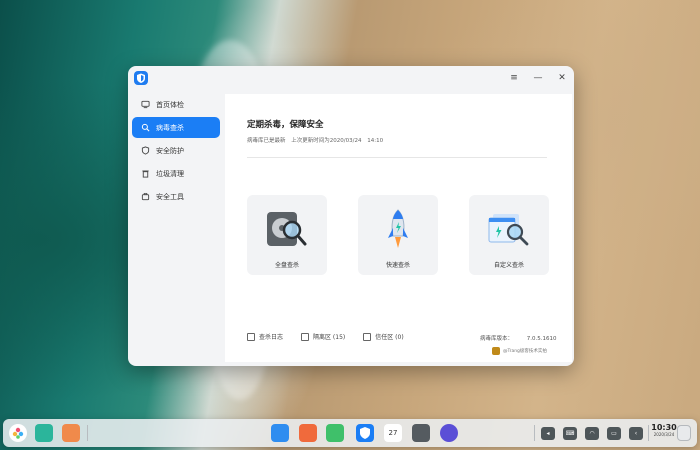  I want to click on battery-icon: ▭, so click(614, 433).